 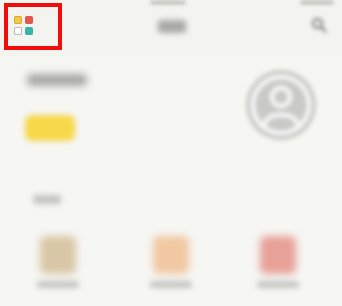 I want to click on item-2-icon, so click(x=171, y=255).